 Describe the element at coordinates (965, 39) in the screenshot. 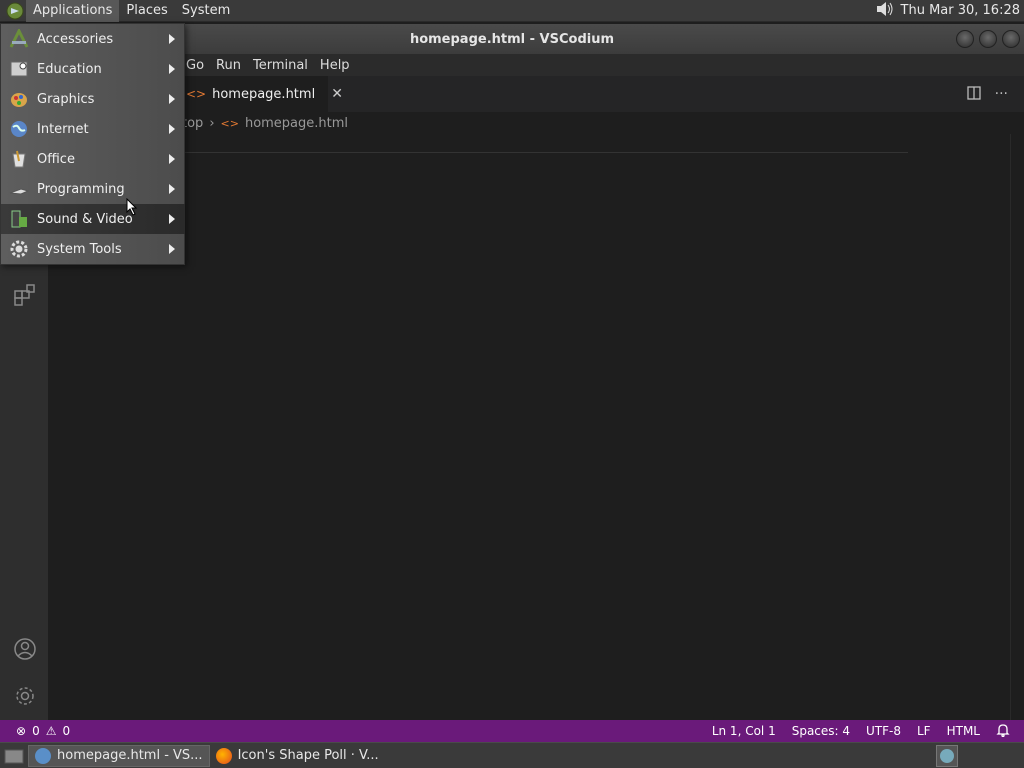

I see `minimize-button` at that location.